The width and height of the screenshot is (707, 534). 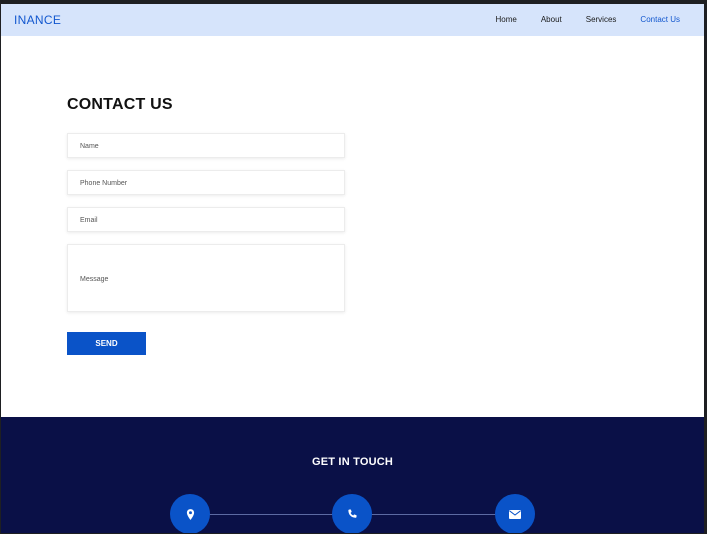 What do you see at coordinates (352, 20) in the screenshot?
I see `navbar: INANCE Home About Services Contact Us` at bounding box center [352, 20].